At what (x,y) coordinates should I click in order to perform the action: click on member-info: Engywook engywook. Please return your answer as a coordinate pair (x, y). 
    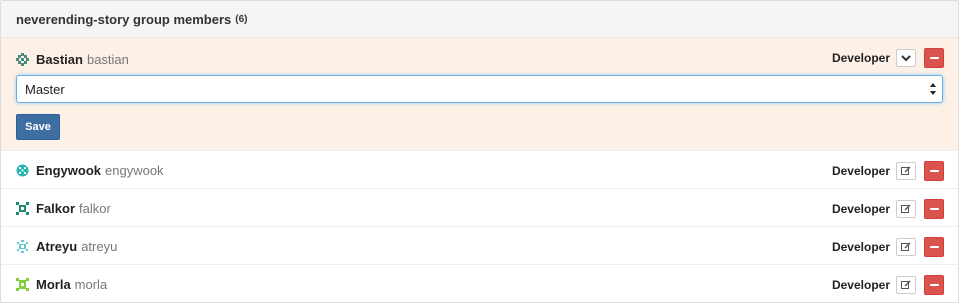
    Looking at the image, I should click on (90, 170).